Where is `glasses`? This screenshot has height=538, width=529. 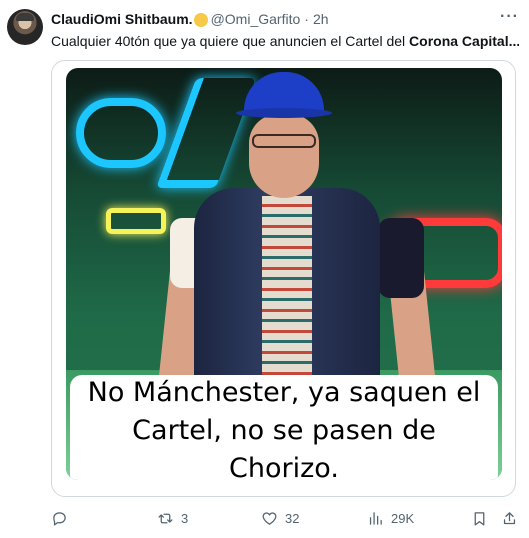 glasses is located at coordinates (284, 141).